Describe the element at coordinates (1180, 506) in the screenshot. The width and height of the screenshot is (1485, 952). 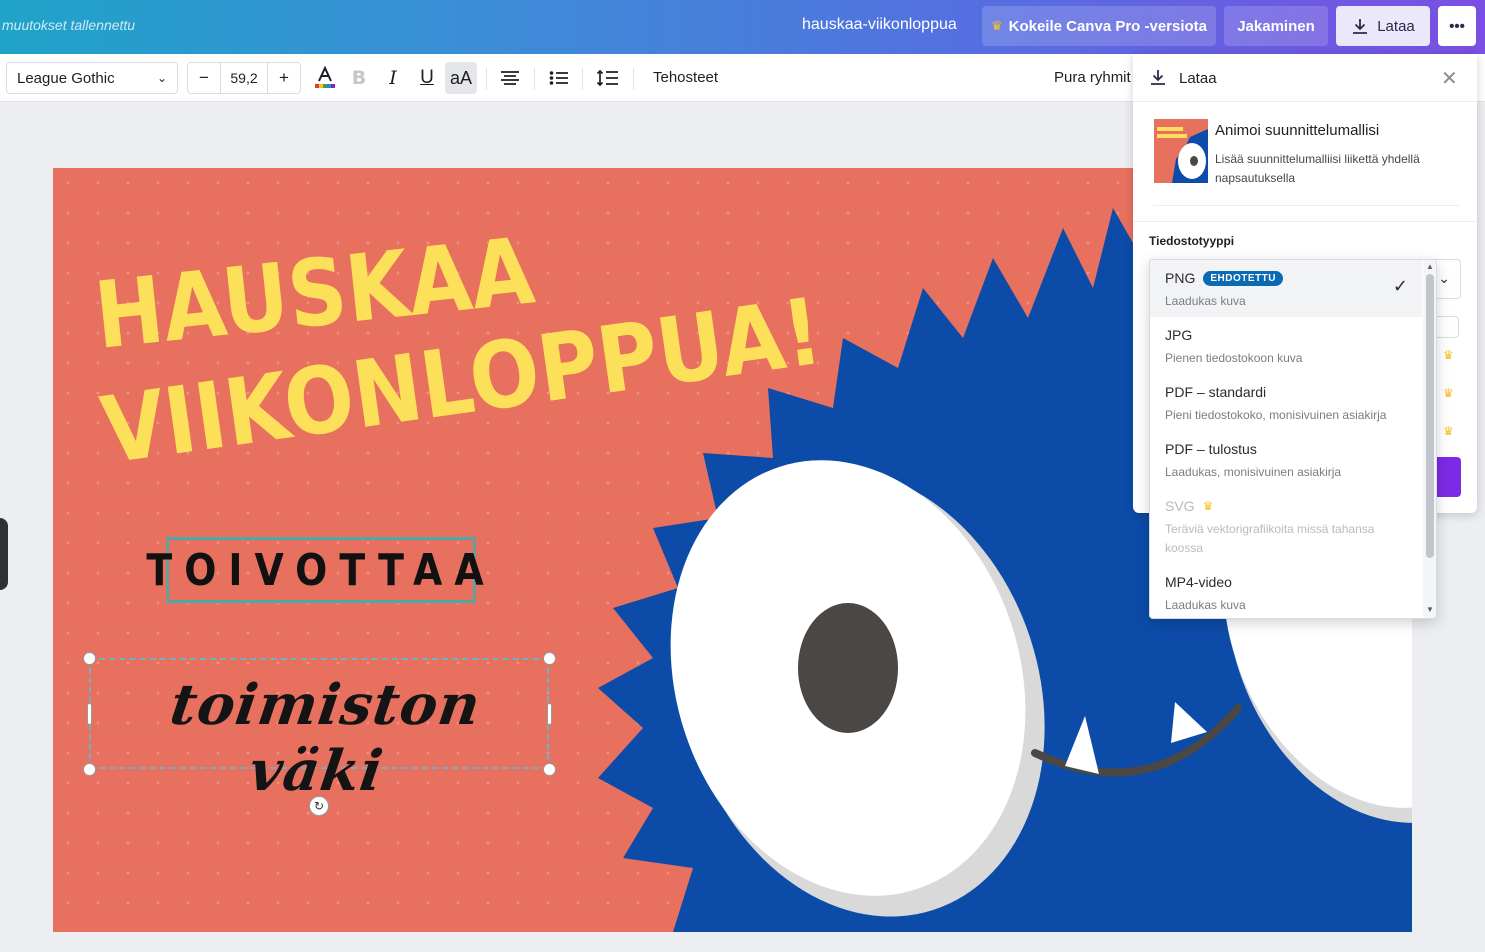
I see `option-name: SVG` at that location.